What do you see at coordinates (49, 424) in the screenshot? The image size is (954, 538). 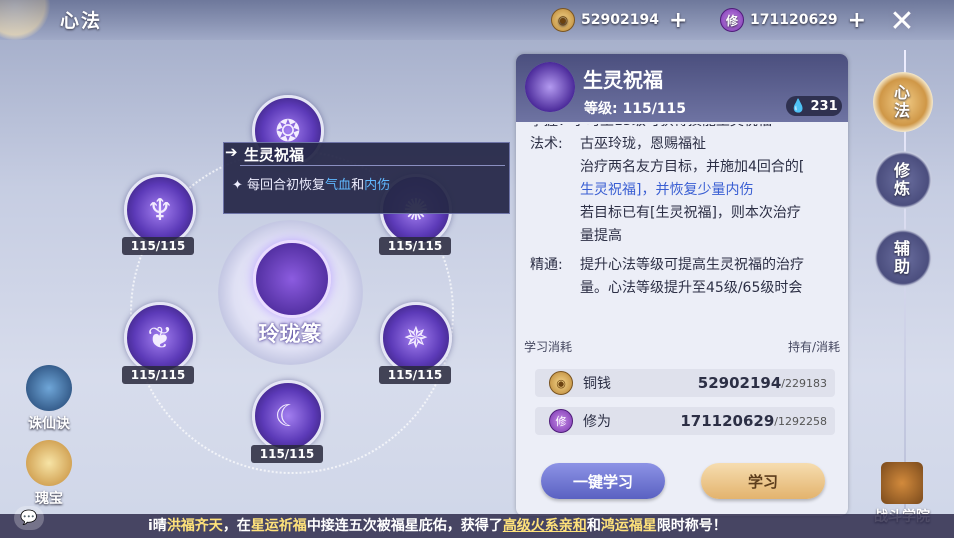 I see `zhuxian-label: 诛仙诀` at bounding box center [49, 424].